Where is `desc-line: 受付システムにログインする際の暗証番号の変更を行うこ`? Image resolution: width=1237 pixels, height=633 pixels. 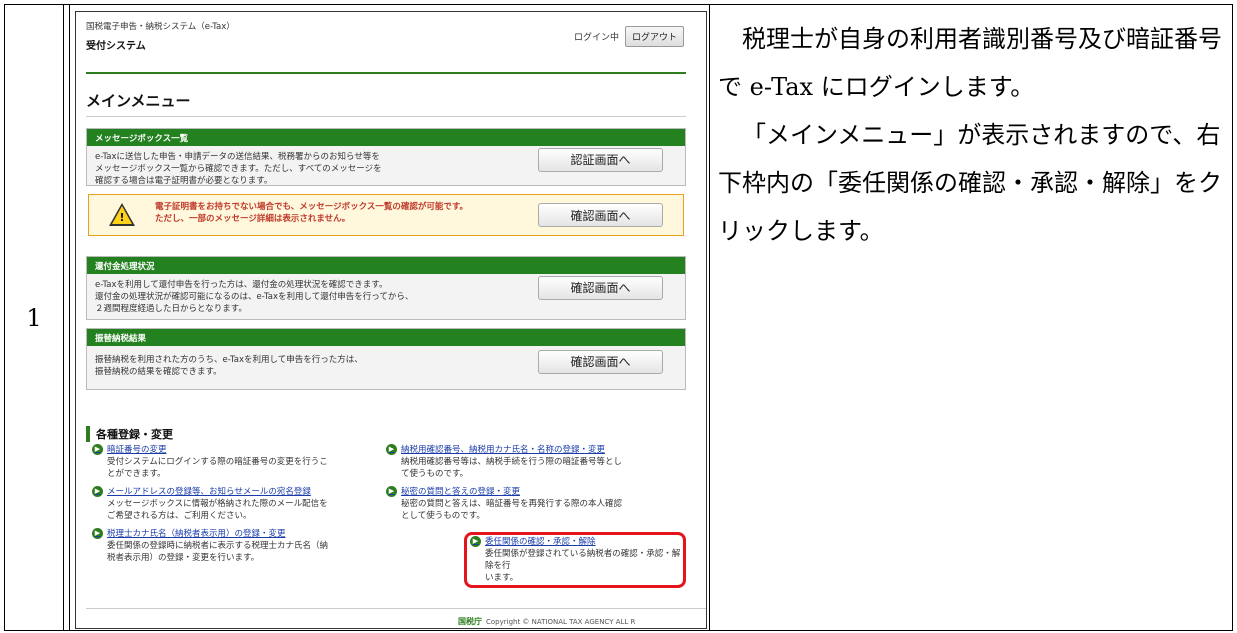 desc-line: 受付システムにログインする際の暗証番号の変更を行うこ is located at coordinates (217, 462).